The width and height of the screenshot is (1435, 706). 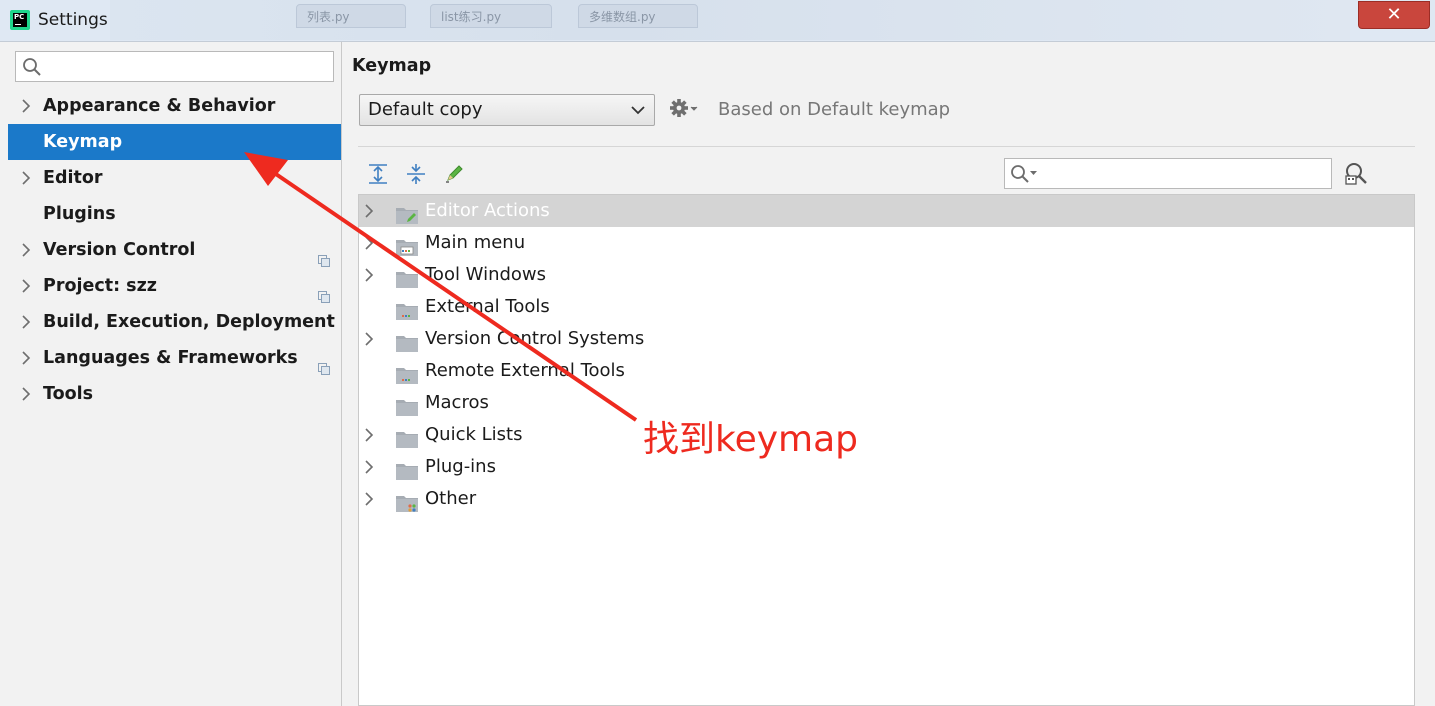 What do you see at coordinates (351, 16) in the screenshot?
I see `background-tab: 列表.py` at bounding box center [351, 16].